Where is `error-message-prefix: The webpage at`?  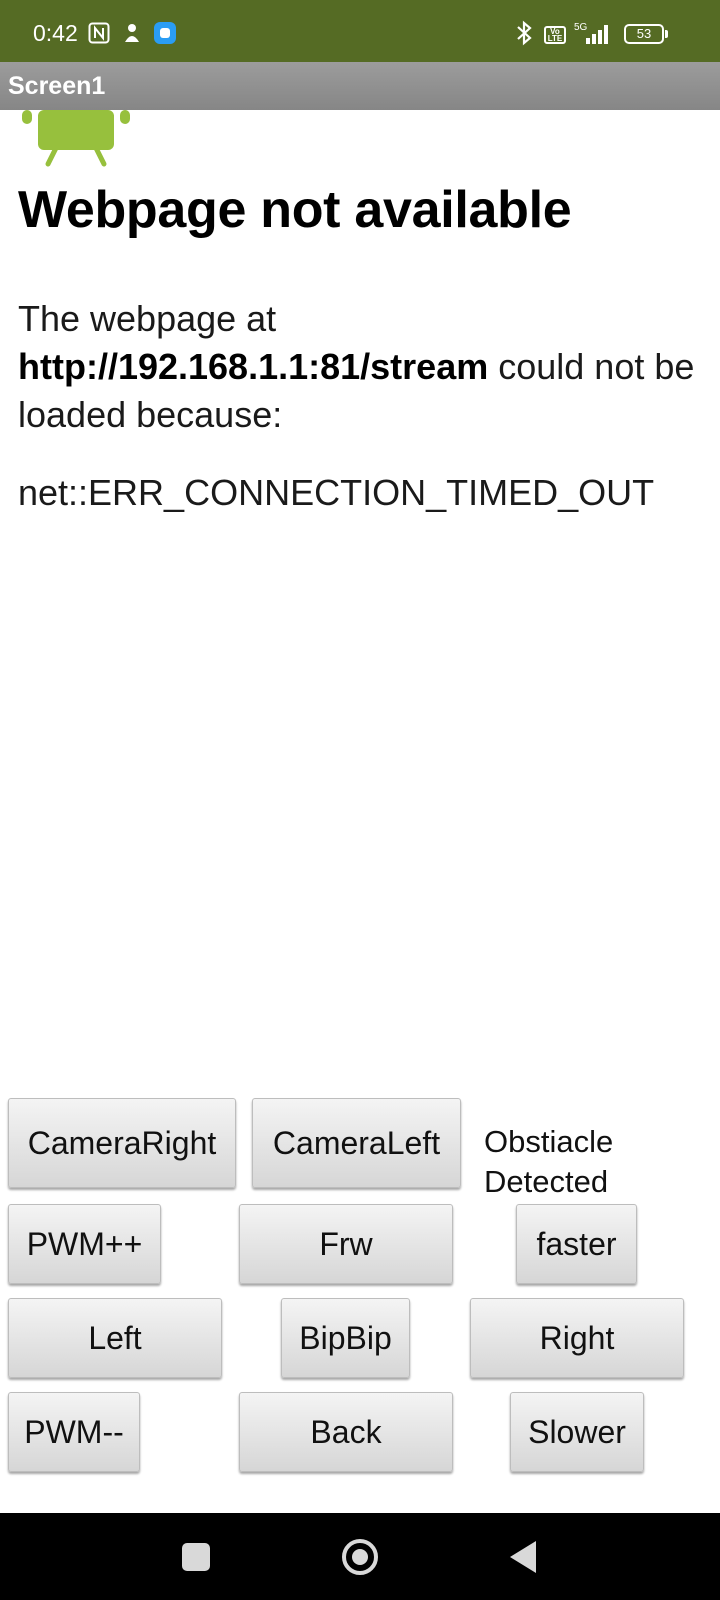 error-message-prefix: The webpage at is located at coordinates (147, 318).